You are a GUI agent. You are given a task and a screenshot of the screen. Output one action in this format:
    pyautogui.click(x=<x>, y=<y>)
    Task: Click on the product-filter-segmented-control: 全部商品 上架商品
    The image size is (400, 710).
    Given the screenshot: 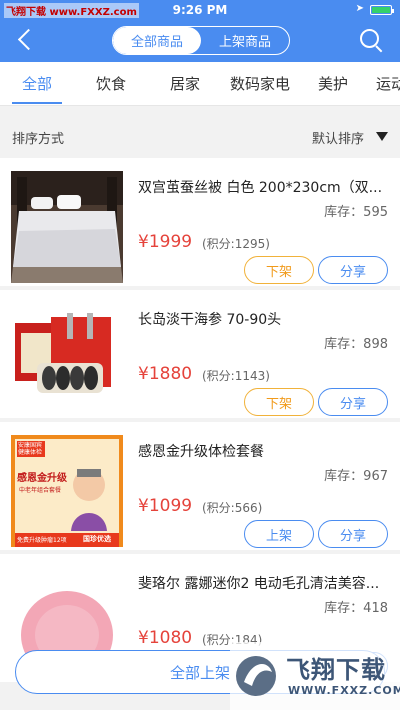 What is the action you would take?
    pyautogui.click(x=201, y=40)
    